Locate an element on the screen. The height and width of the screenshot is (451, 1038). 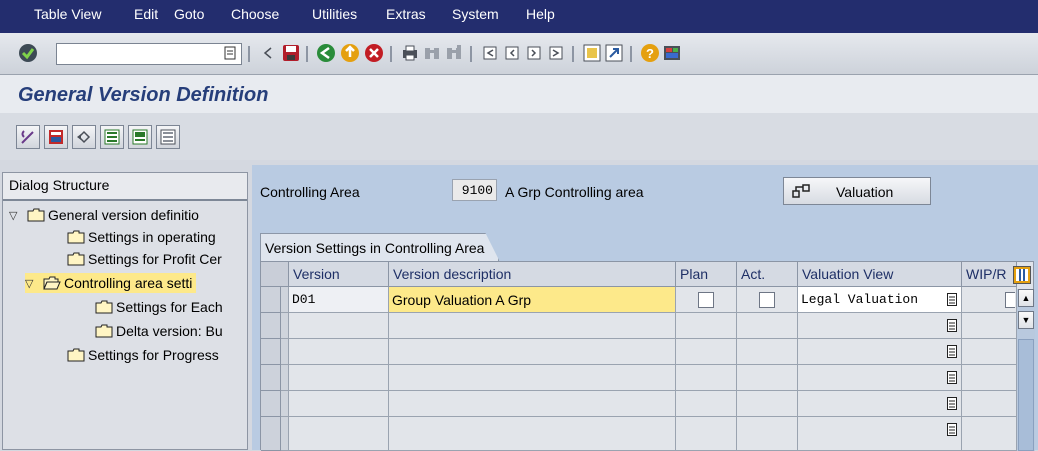
tree-node-controlling-area-settings: ▽ Controlling area setti is located at coordinates (111, 283).